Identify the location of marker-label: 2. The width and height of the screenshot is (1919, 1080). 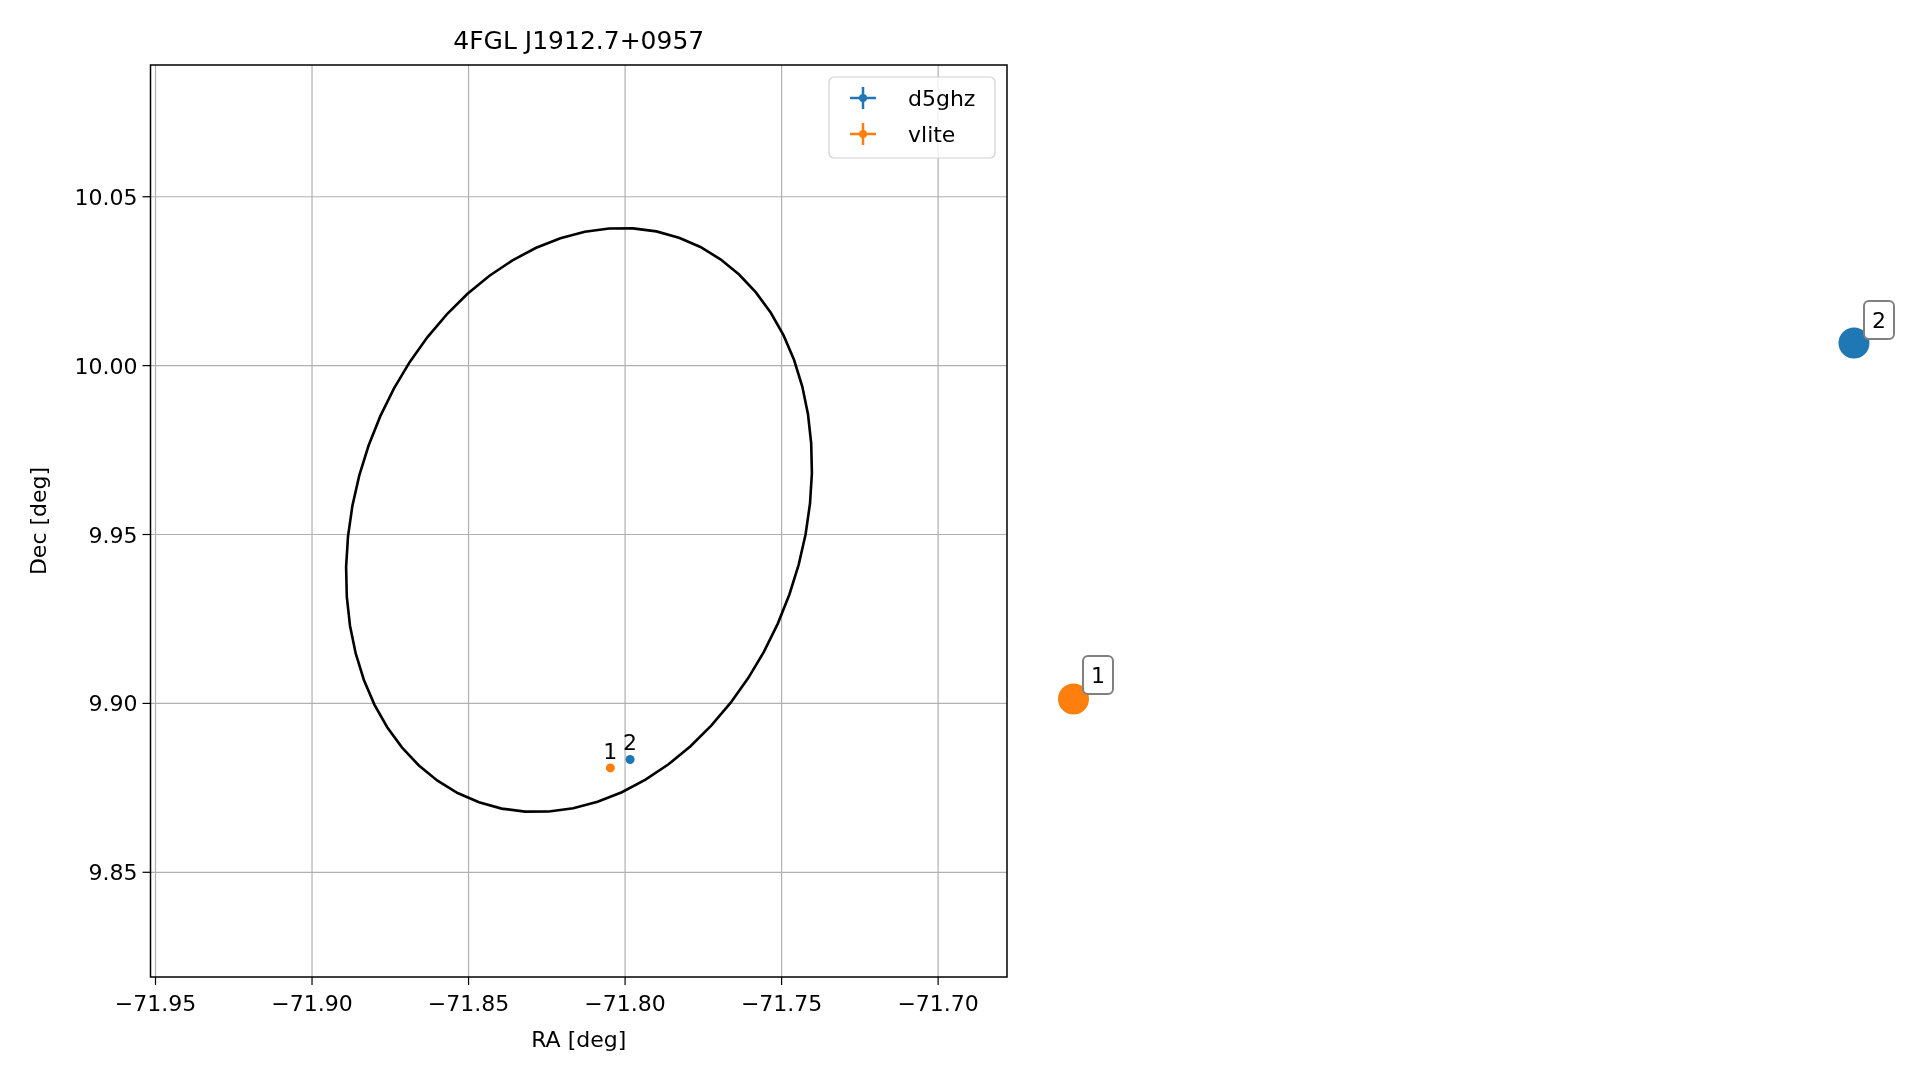
(1879, 320).